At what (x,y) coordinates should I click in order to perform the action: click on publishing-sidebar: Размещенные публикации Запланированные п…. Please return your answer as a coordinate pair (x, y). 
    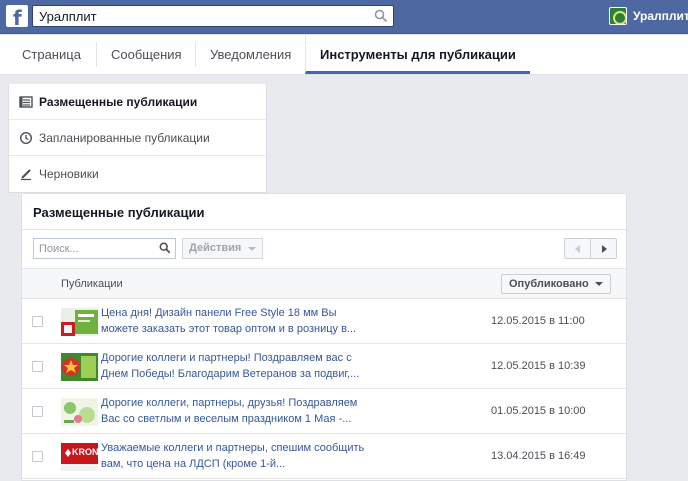
    Looking at the image, I should click on (137, 138).